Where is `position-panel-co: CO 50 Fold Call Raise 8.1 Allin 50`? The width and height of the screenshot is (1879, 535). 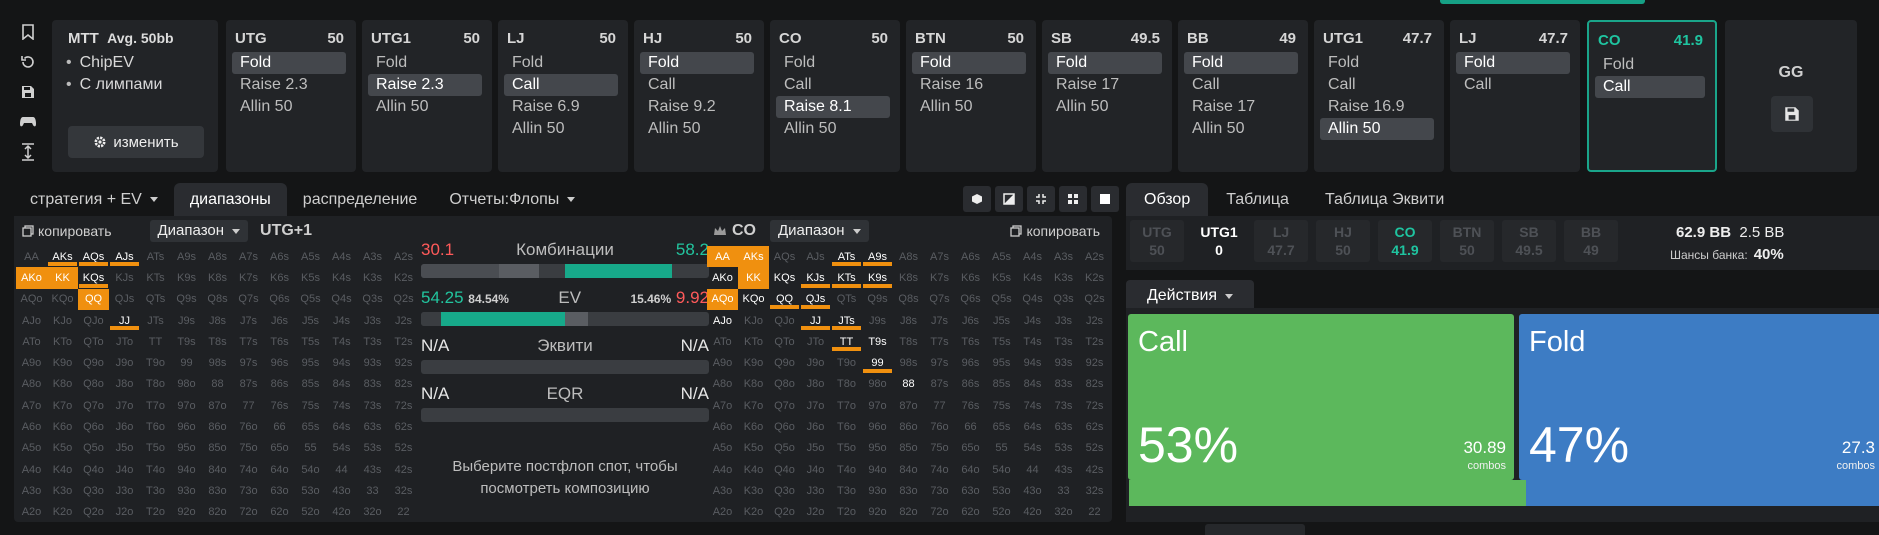 position-panel-co: CO 50 Fold Call Raise 8.1 Allin 50 is located at coordinates (835, 96).